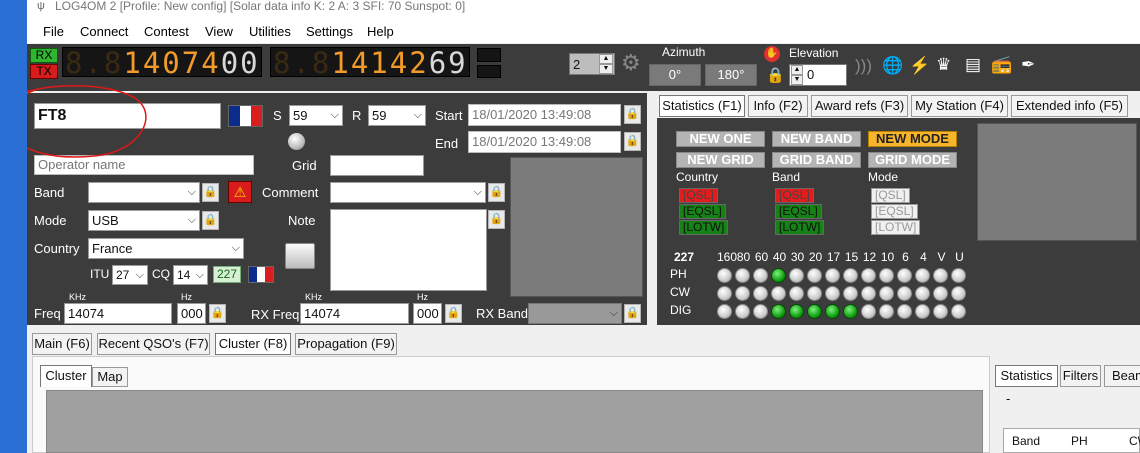 This screenshot has width=1140, height=453. What do you see at coordinates (300, 256) in the screenshot?
I see `save-qso-icon` at bounding box center [300, 256].